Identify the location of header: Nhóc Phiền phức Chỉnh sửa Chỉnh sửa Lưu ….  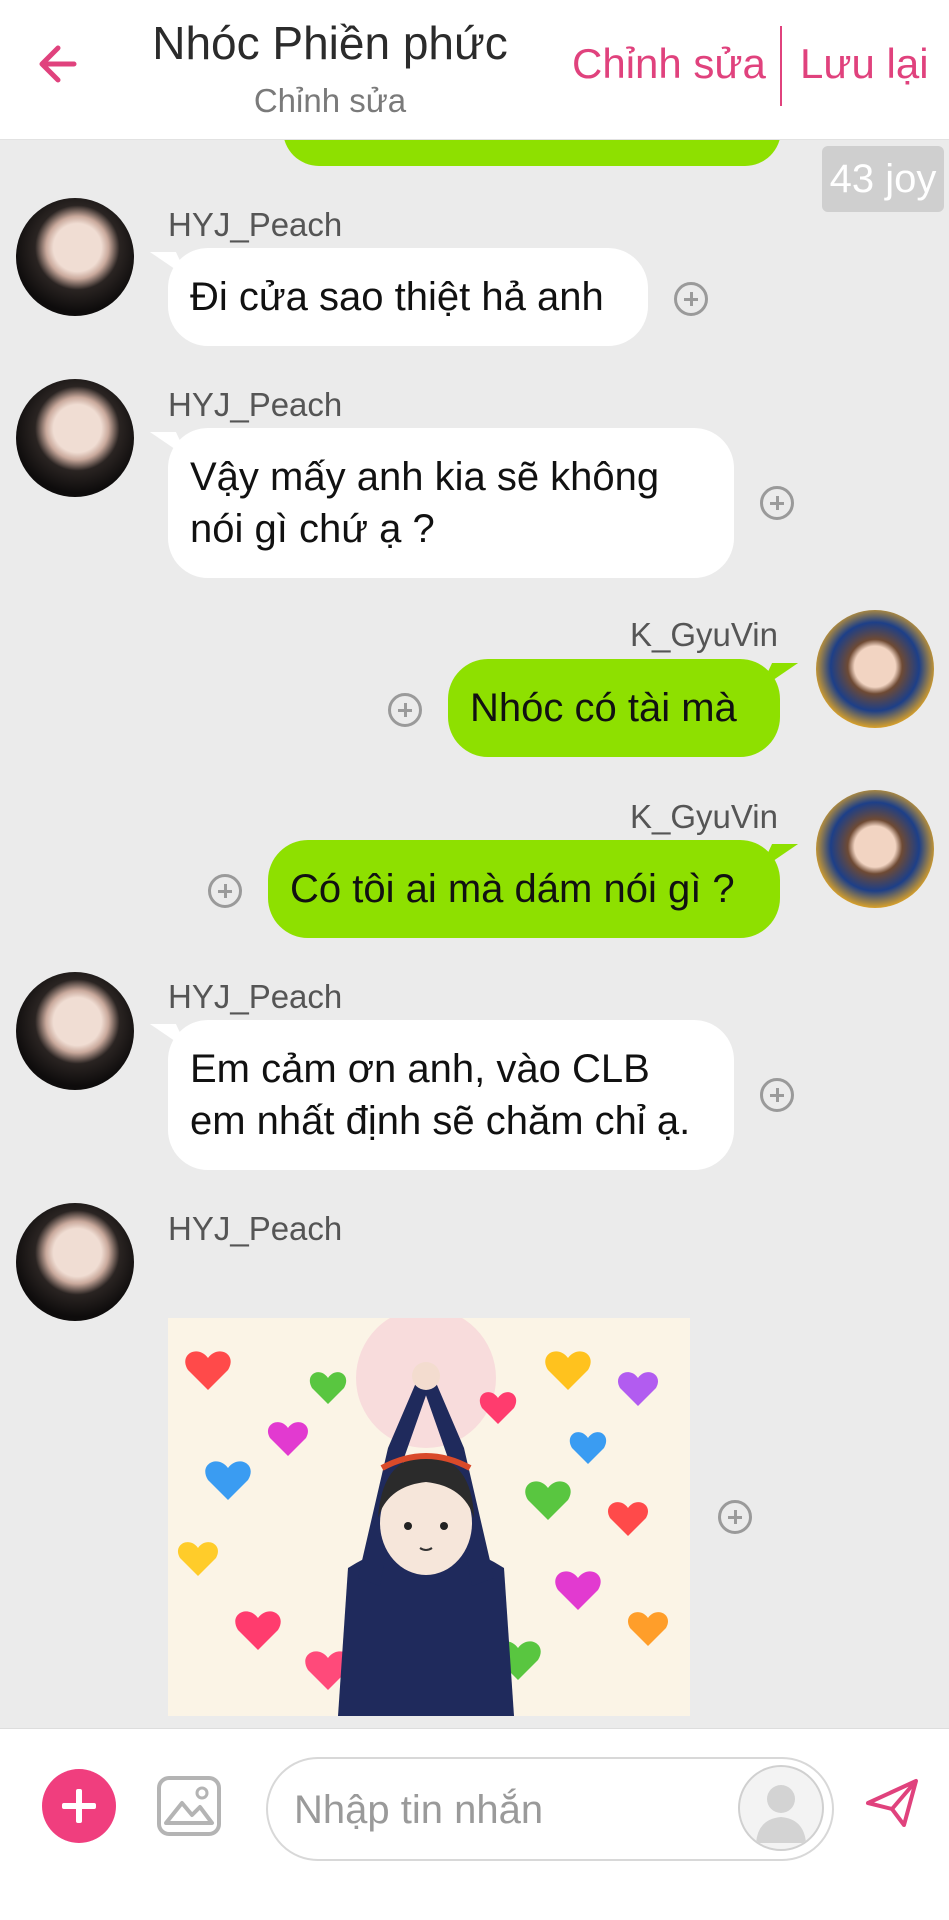
(474, 70).